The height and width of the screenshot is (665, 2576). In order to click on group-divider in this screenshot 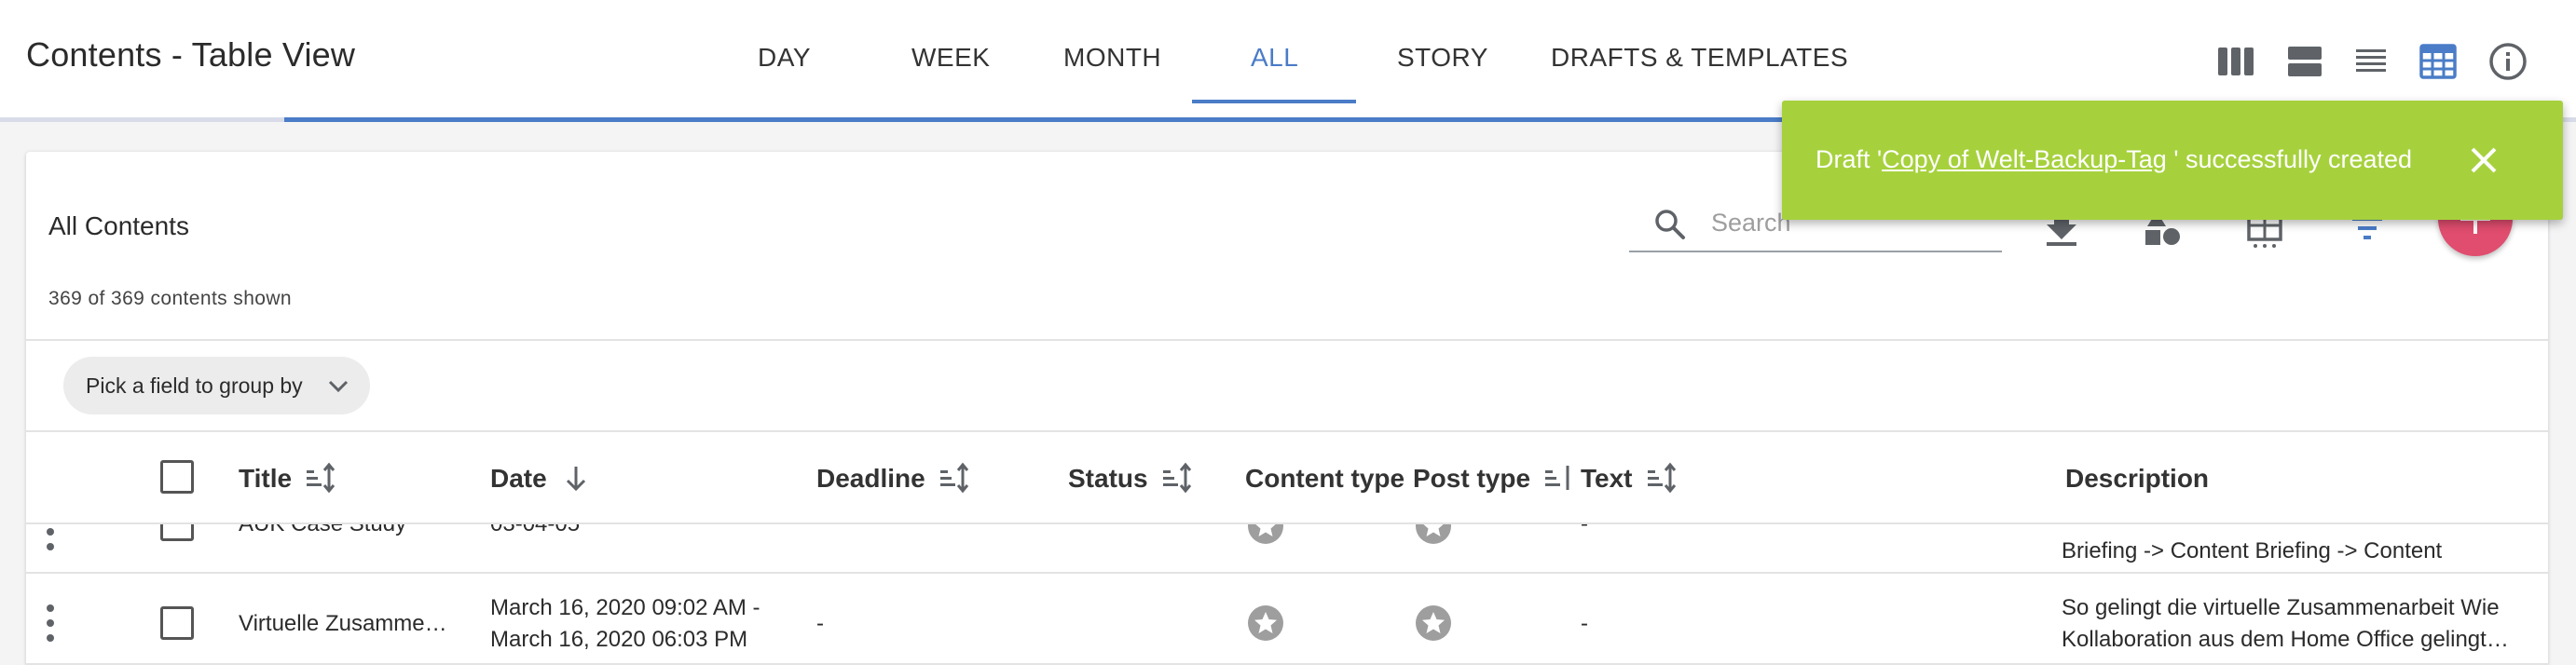, I will do `click(1287, 431)`.